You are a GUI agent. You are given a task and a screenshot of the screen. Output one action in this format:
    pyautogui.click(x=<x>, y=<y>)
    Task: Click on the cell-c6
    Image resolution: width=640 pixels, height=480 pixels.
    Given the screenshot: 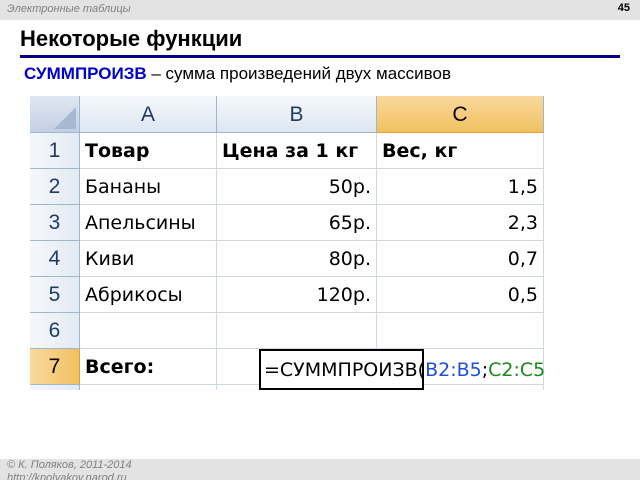 What is the action you would take?
    pyautogui.click(x=460, y=331)
    